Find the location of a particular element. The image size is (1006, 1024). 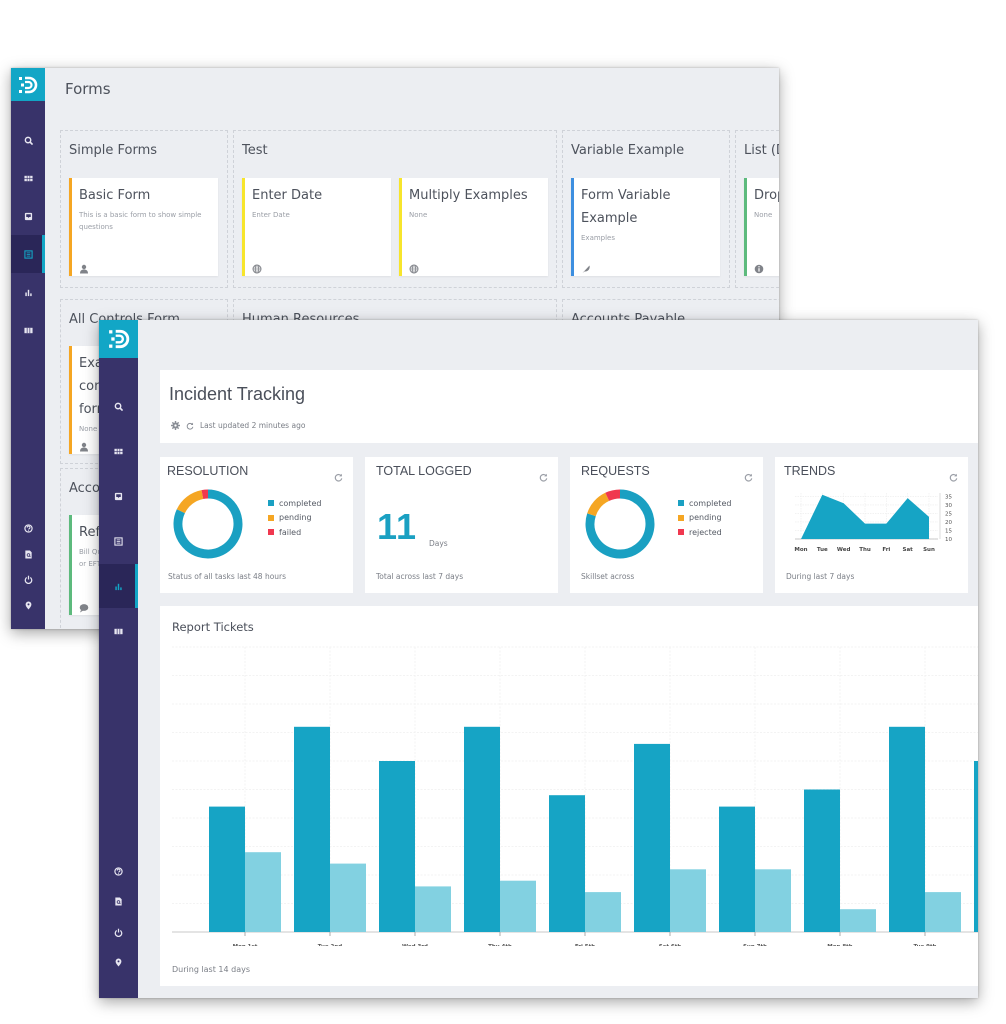

form-card-title: Form Variable Example is located at coordinates (626, 207).